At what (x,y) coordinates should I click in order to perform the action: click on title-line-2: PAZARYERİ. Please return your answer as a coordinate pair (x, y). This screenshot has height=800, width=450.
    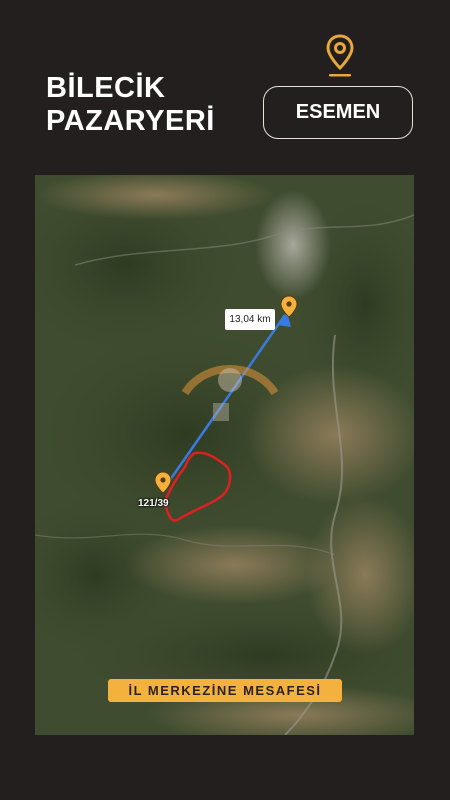
    Looking at the image, I should click on (130, 121).